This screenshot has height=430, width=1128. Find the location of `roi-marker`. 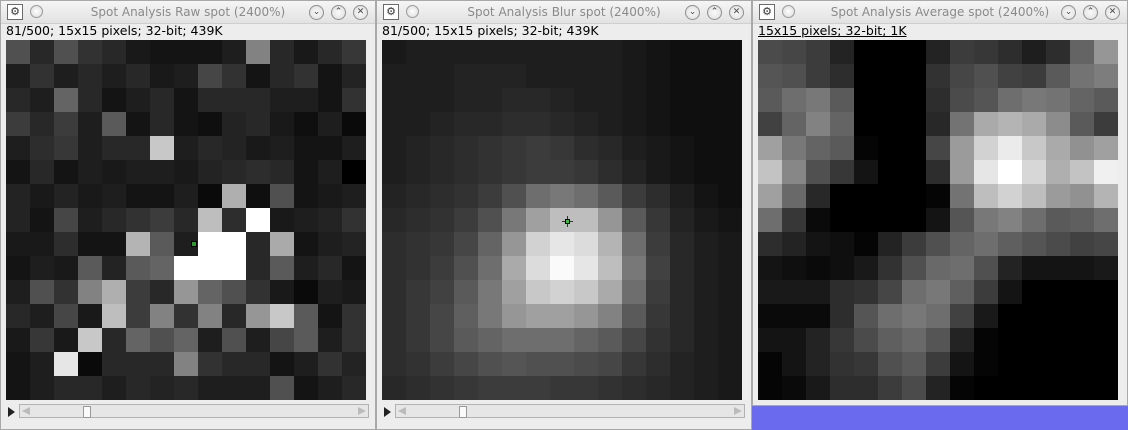

roi-marker is located at coordinates (194, 244).